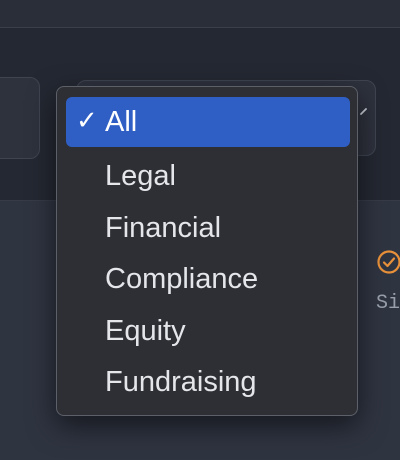  I want to click on dropdown-item-label: Equity, so click(145, 331).